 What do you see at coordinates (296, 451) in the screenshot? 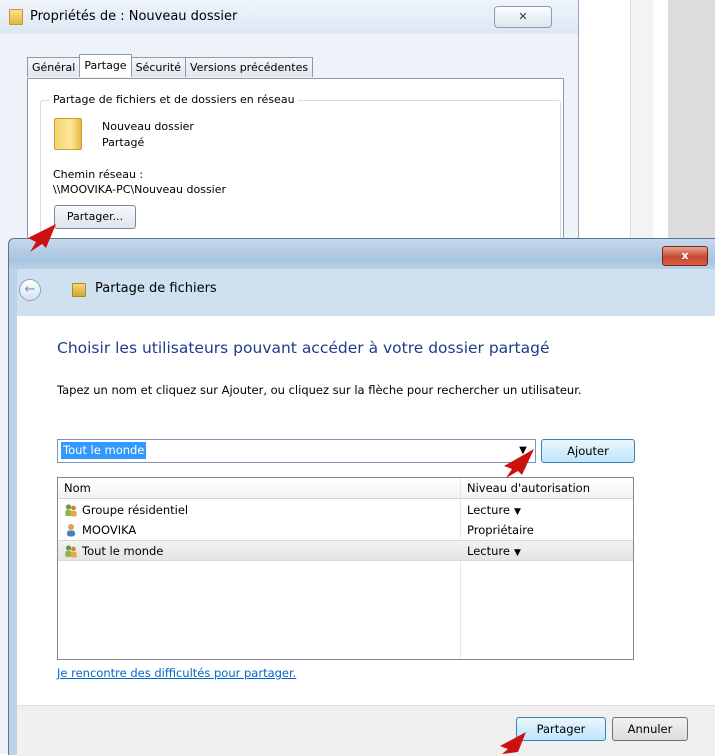
I see `user-combobox: Tout le monde ▼` at bounding box center [296, 451].